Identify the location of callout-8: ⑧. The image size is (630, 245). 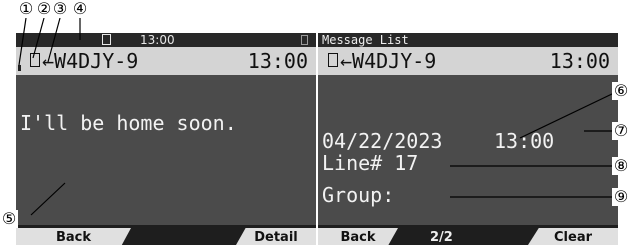
(621, 165).